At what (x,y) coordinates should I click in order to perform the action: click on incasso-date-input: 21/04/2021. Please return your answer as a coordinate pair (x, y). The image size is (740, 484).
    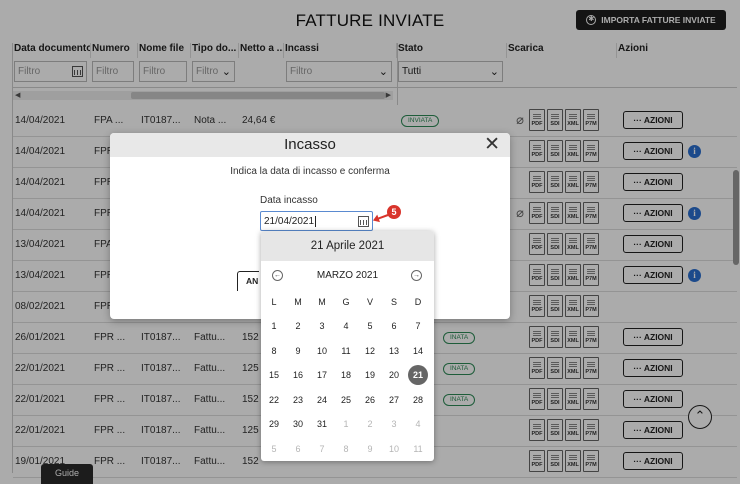
    Looking at the image, I should click on (316, 221).